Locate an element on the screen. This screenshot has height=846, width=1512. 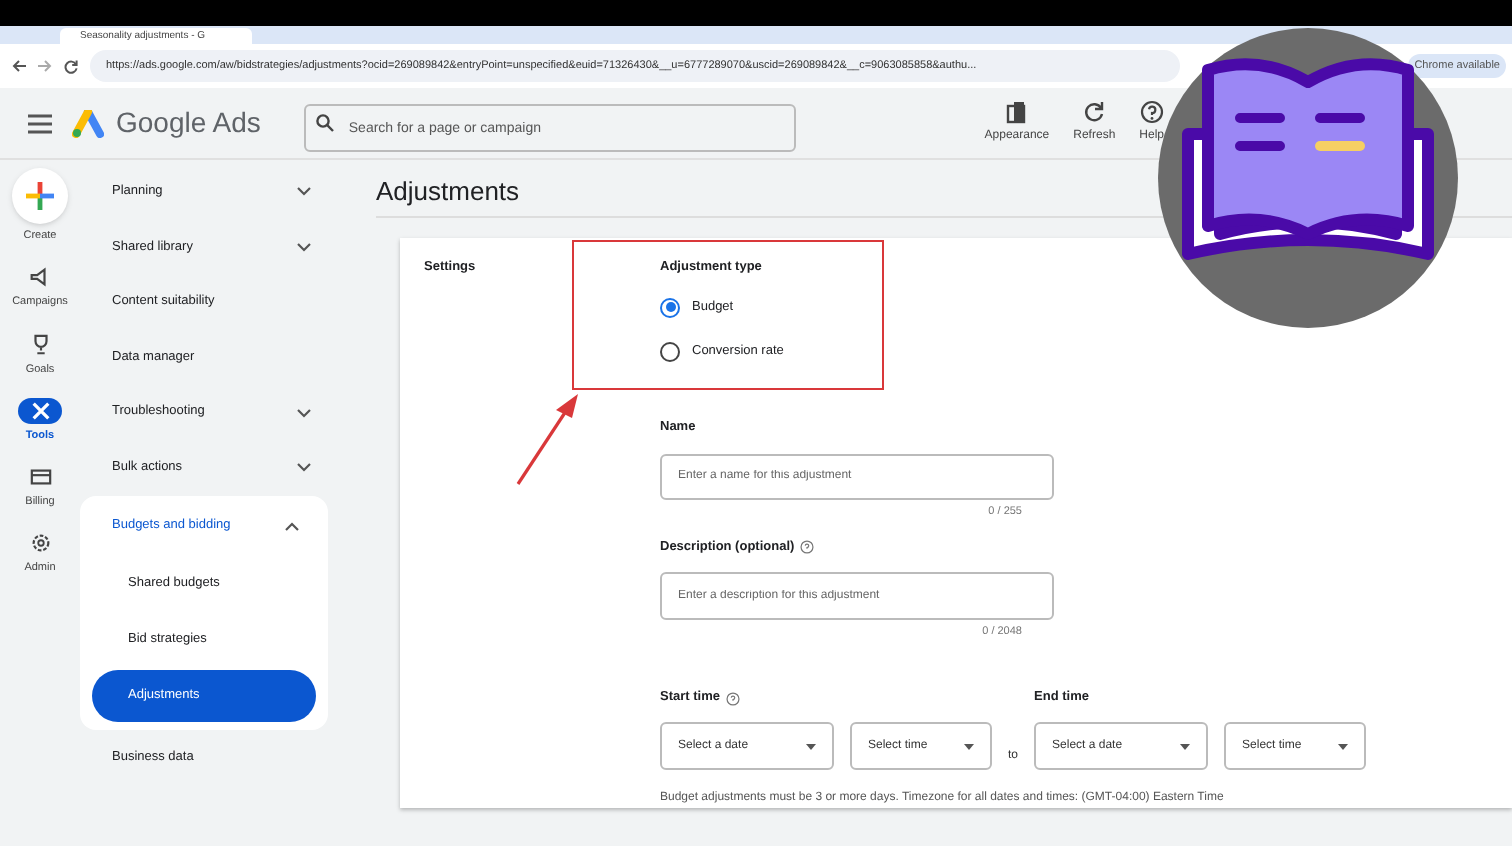
search-icon is located at coordinates (325, 123).